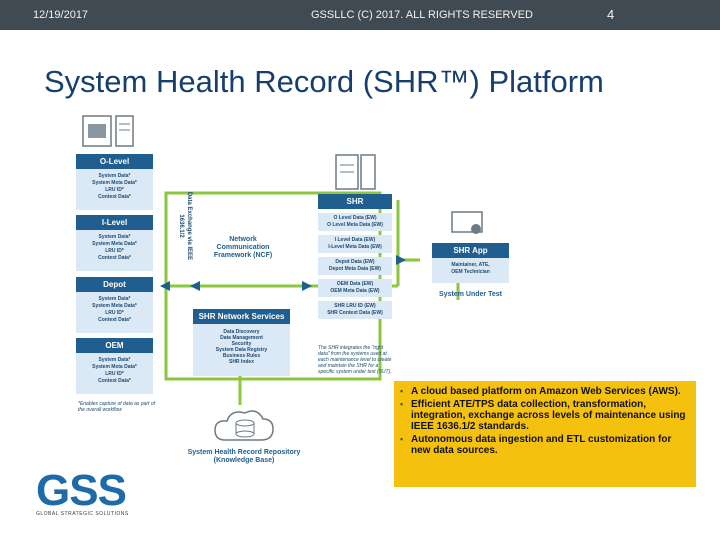 Image resolution: width=720 pixels, height=540 pixels. I want to click on level-title: Depot, so click(114, 284).